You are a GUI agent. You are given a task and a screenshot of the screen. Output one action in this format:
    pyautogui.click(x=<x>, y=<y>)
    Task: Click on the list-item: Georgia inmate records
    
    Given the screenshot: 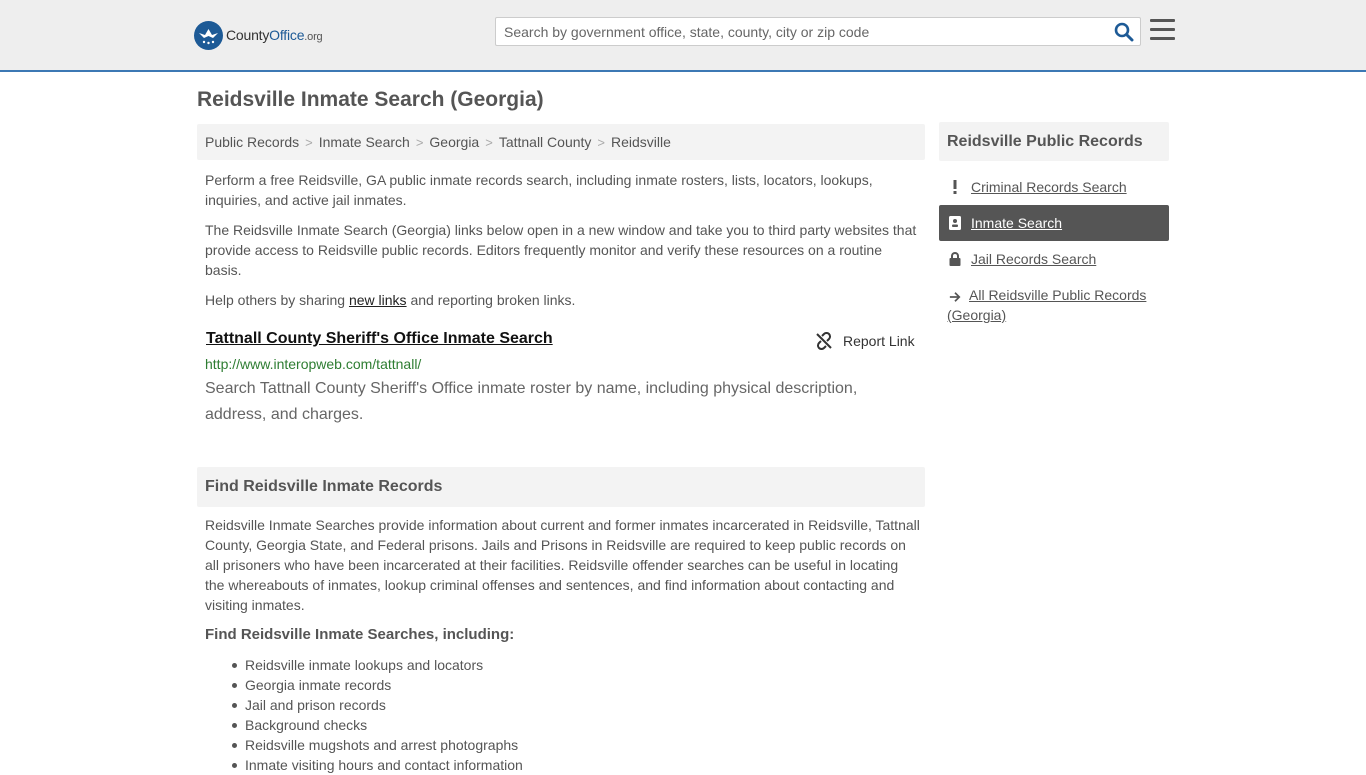 What is the action you would take?
    pyautogui.click(x=377, y=685)
    